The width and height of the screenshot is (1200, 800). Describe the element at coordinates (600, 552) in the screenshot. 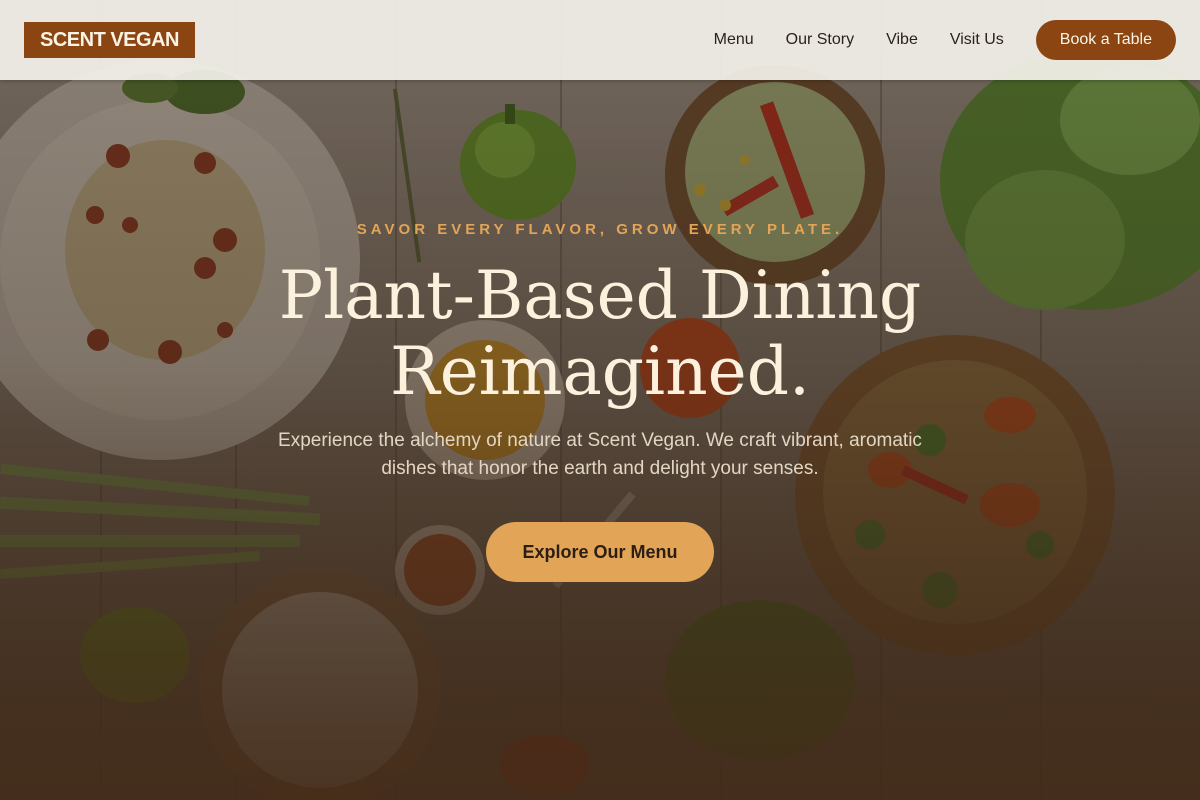

I see `explore-menu-button: Explore Our Menu` at that location.